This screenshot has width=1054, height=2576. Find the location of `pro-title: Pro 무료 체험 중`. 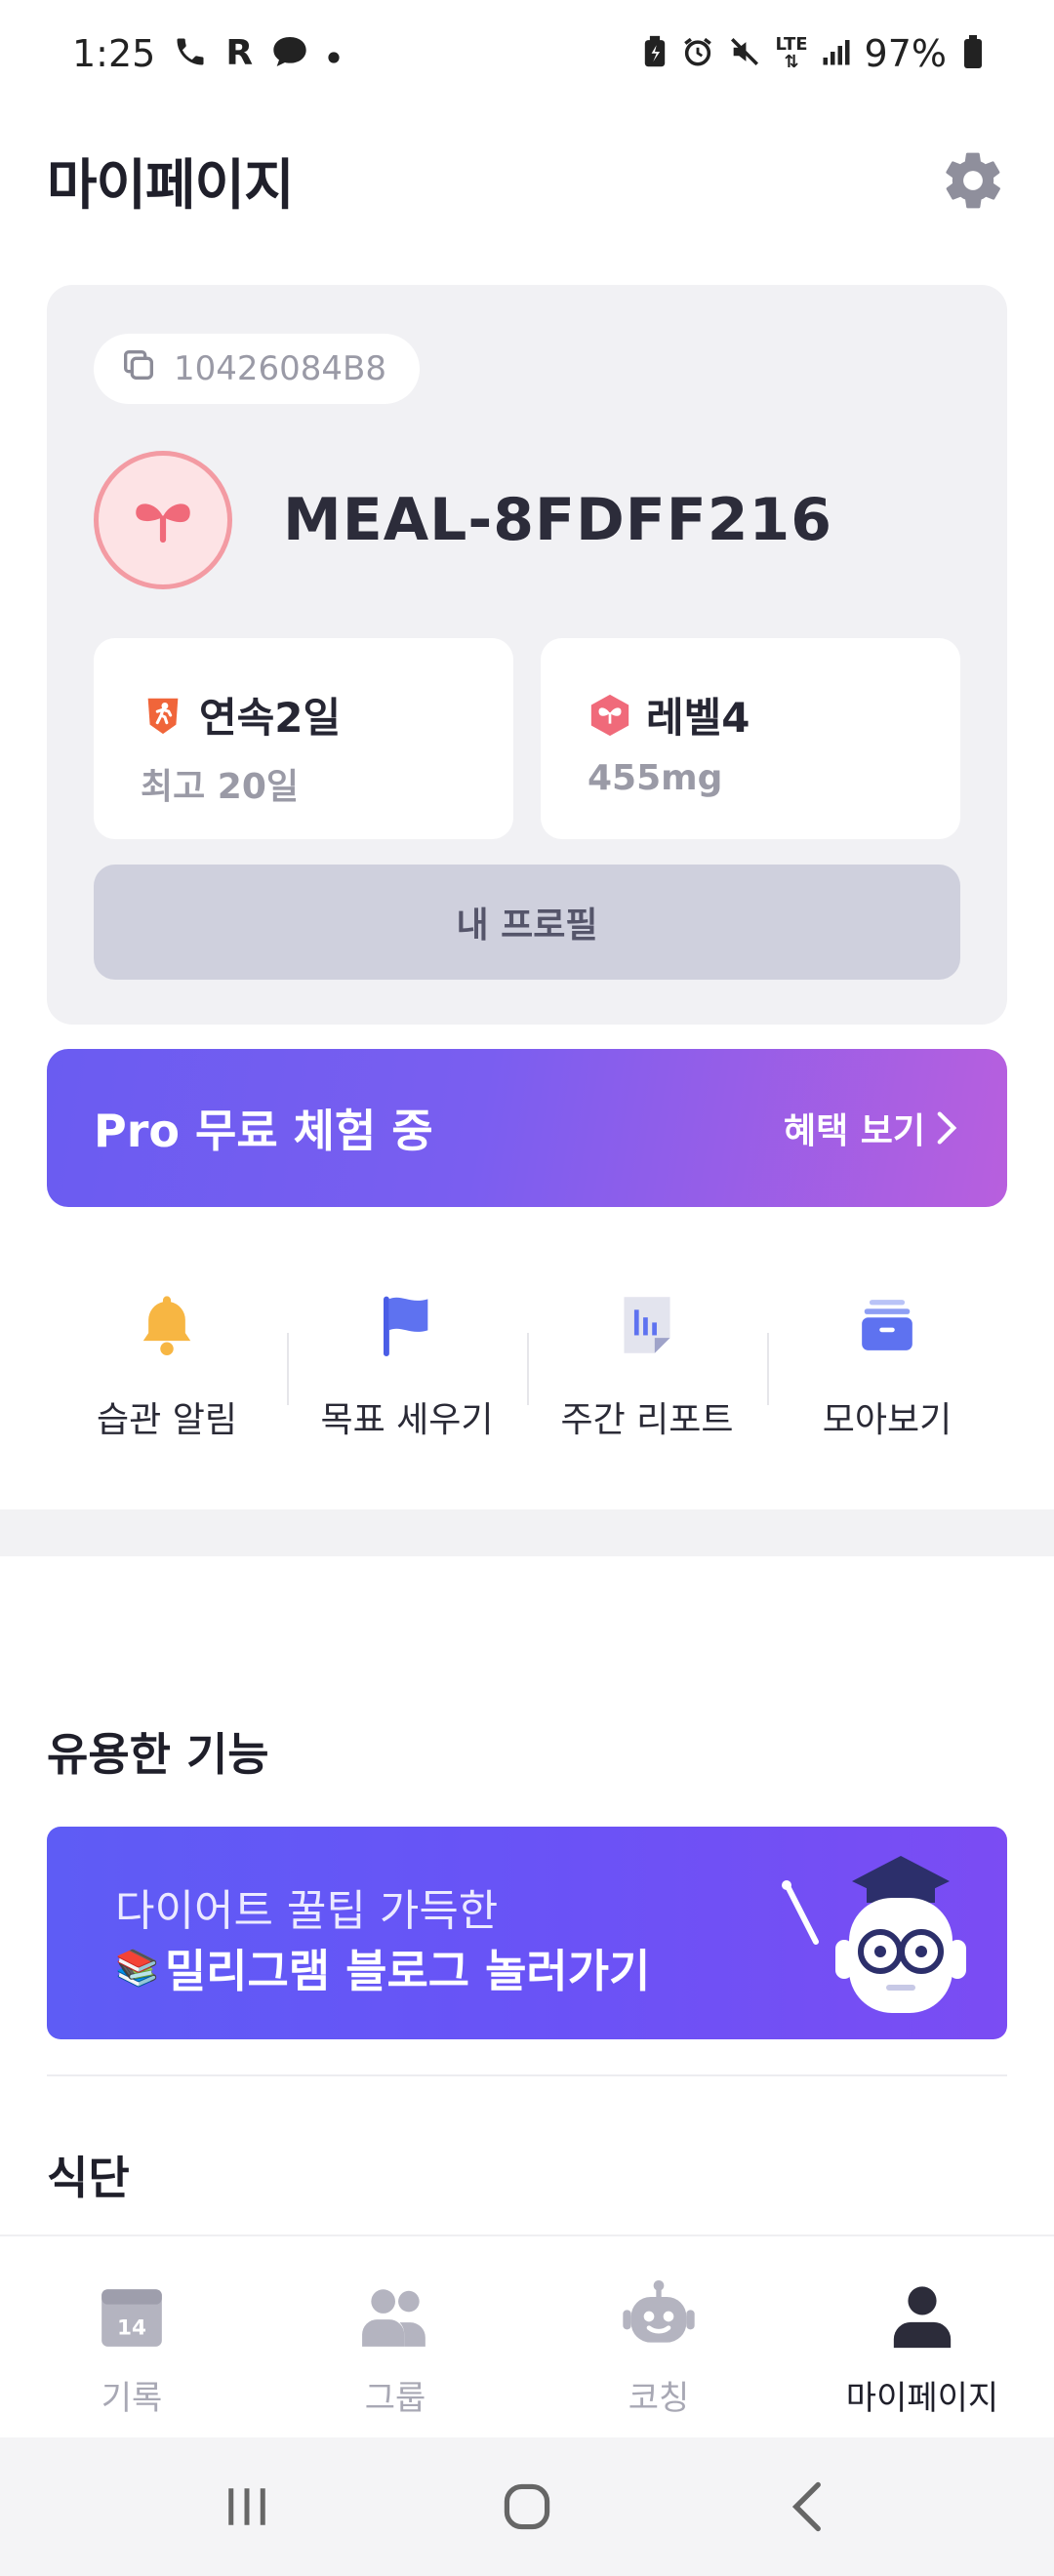

pro-title: Pro 무료 체험 중 is located at coordinates (263, 1131).